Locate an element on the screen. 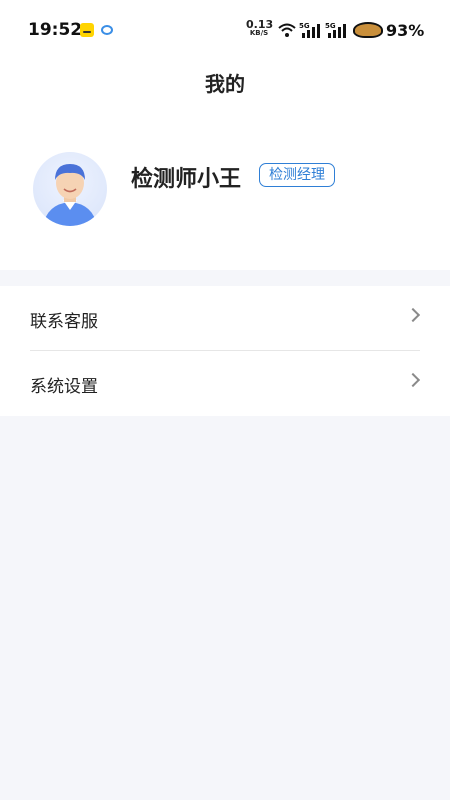  status-time: 19:52 is located at coordinates (55, 30).